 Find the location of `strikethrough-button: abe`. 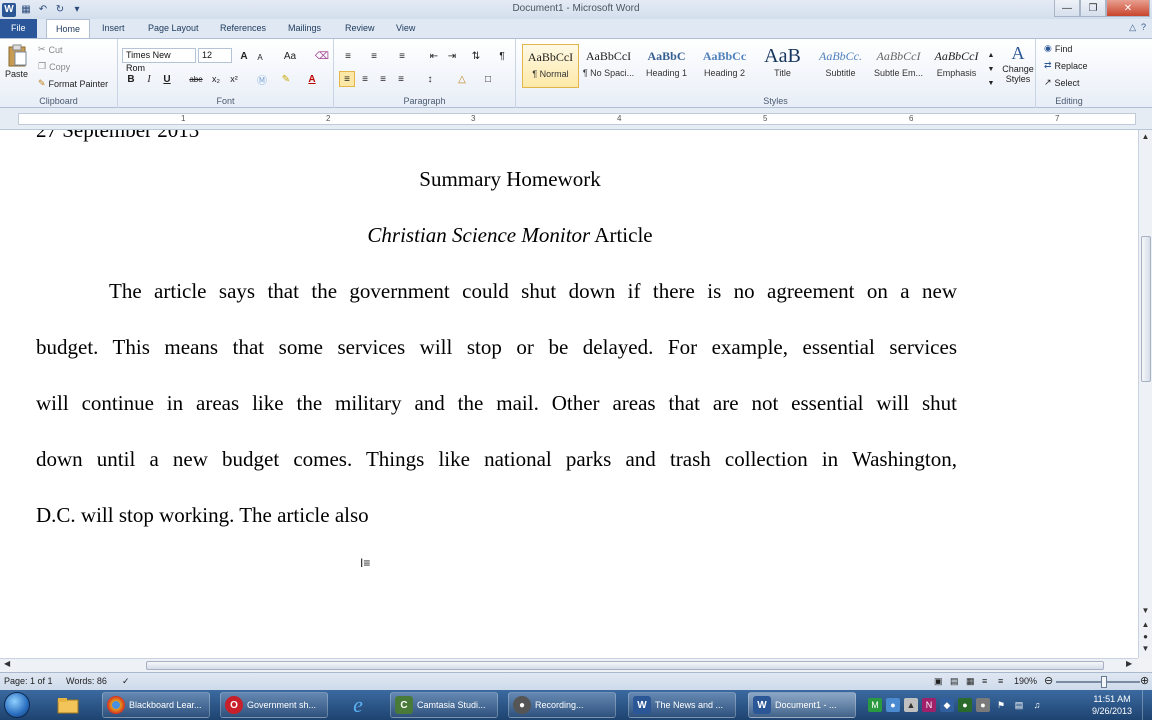

strikethrough-button: abe is located at coordinates (196, 79).